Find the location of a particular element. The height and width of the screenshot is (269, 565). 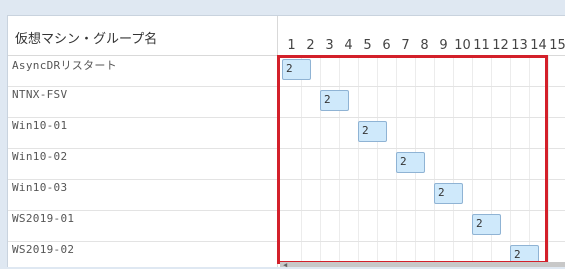

day-header: 11 is located at coordinates (481, 45).